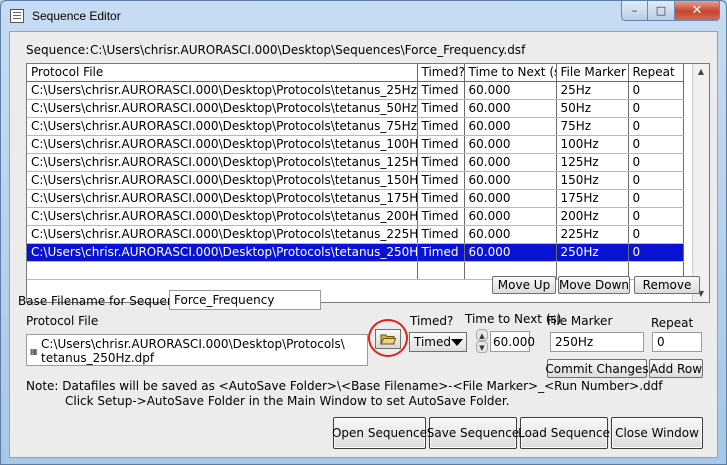 This screenshot has width=727, height=465. Describe the element at coordinates (656, 73) in the screenshot. I see `column-header: Repeat` at that location.